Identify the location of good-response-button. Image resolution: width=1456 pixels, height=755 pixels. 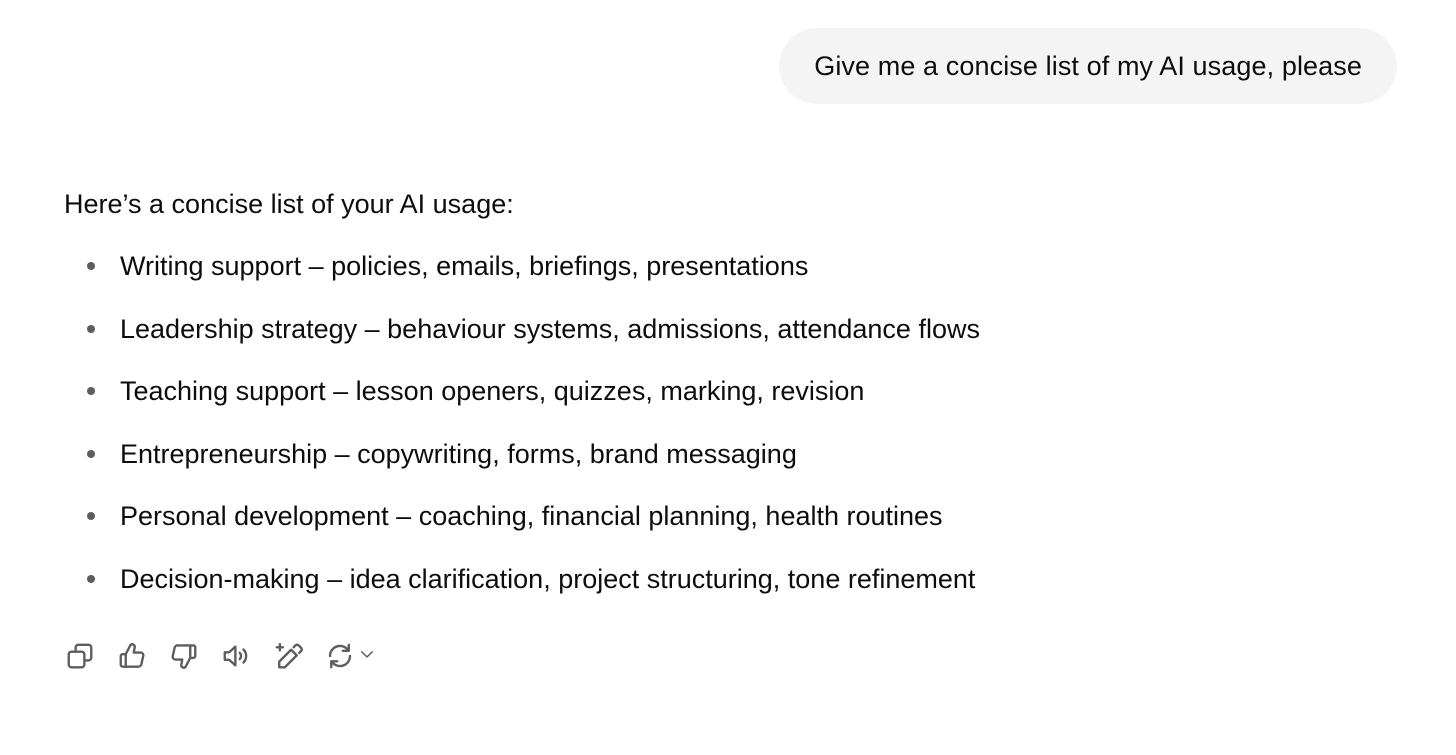
(132, 656).